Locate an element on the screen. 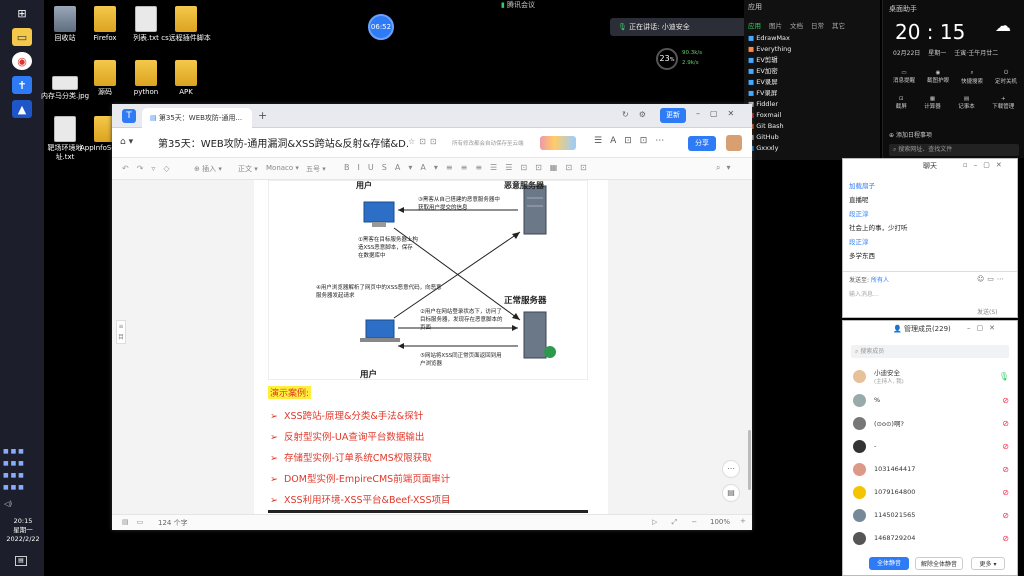 This screenshot has height=576, width=1024. more-options-icon: ⋯ is located at coordinates (731, 469).